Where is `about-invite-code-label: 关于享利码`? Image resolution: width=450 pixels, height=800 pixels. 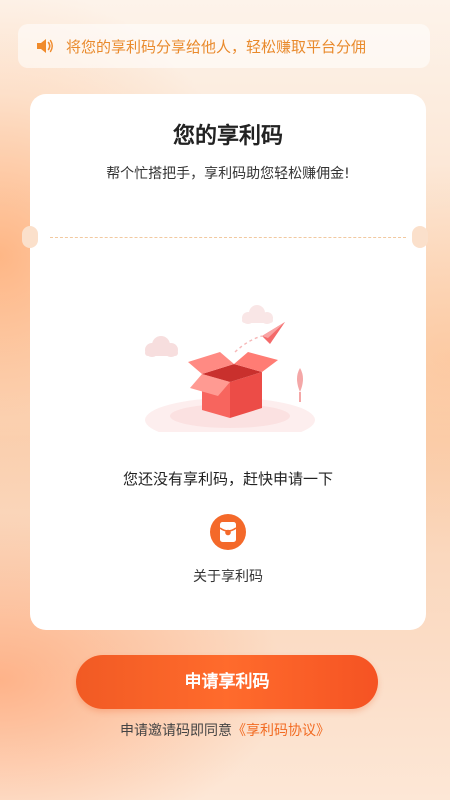 about-invite-code-label: 关于享利码 is located at coordinates (228, 577).